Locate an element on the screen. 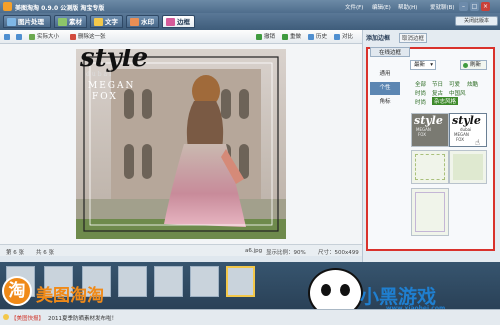  menu-edit: 编辑(E) is located at coordinates (381, 7).